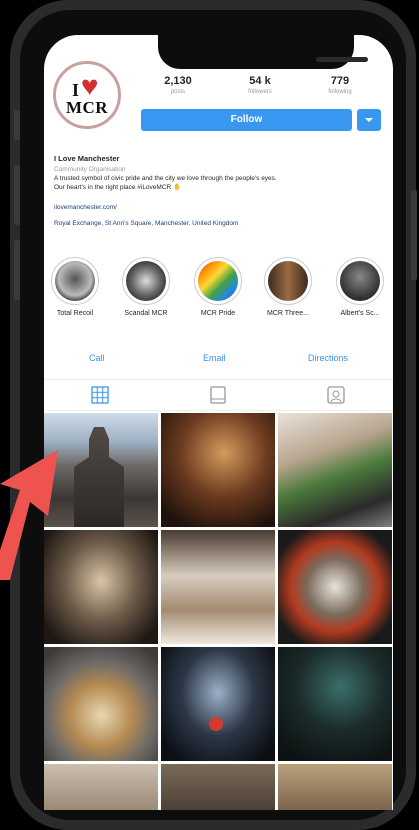  I want to click on following-label: following, so click(340, 92).